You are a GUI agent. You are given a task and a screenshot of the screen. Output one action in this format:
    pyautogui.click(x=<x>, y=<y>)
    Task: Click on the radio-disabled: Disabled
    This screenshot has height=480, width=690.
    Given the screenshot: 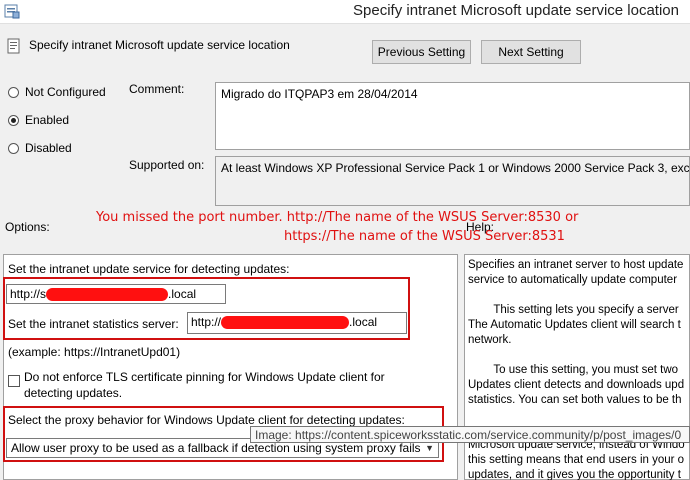 What is the action you would take?
    pyautogui.click(x=40, y=148)
    